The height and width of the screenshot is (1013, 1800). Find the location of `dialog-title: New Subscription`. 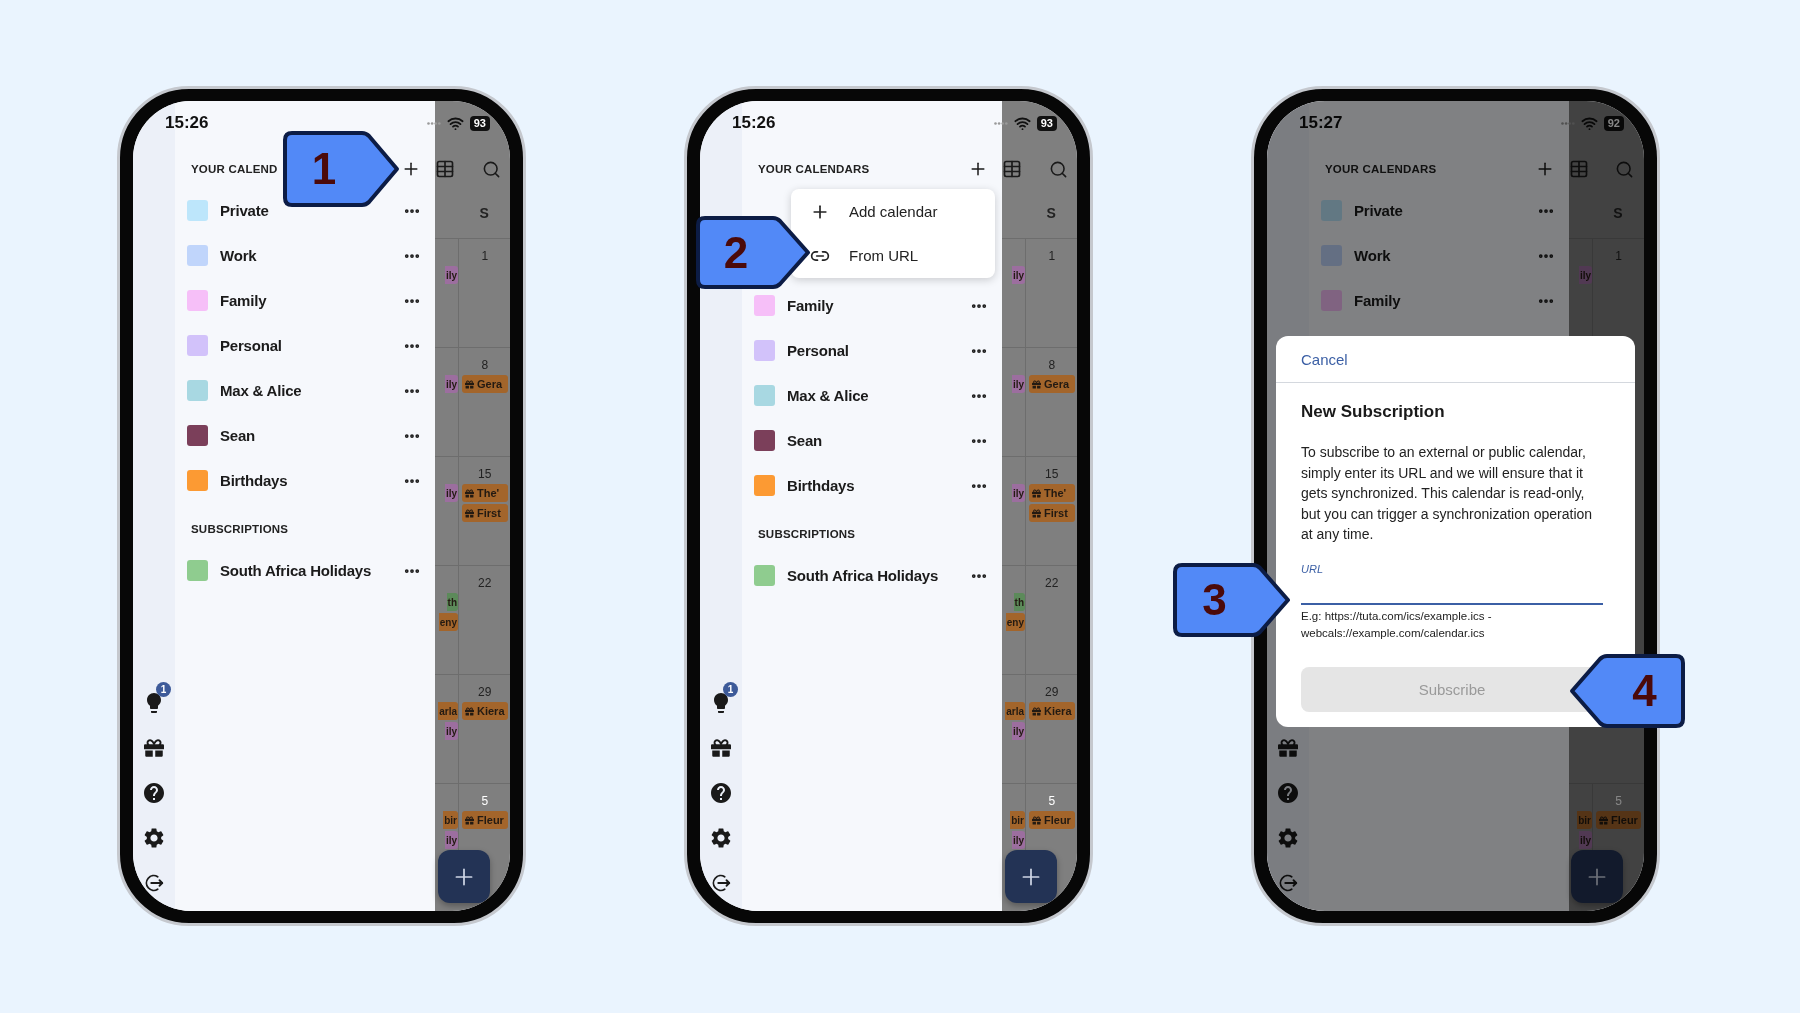

dialog-title: New Subscription is located at coordinates (1373, 412).